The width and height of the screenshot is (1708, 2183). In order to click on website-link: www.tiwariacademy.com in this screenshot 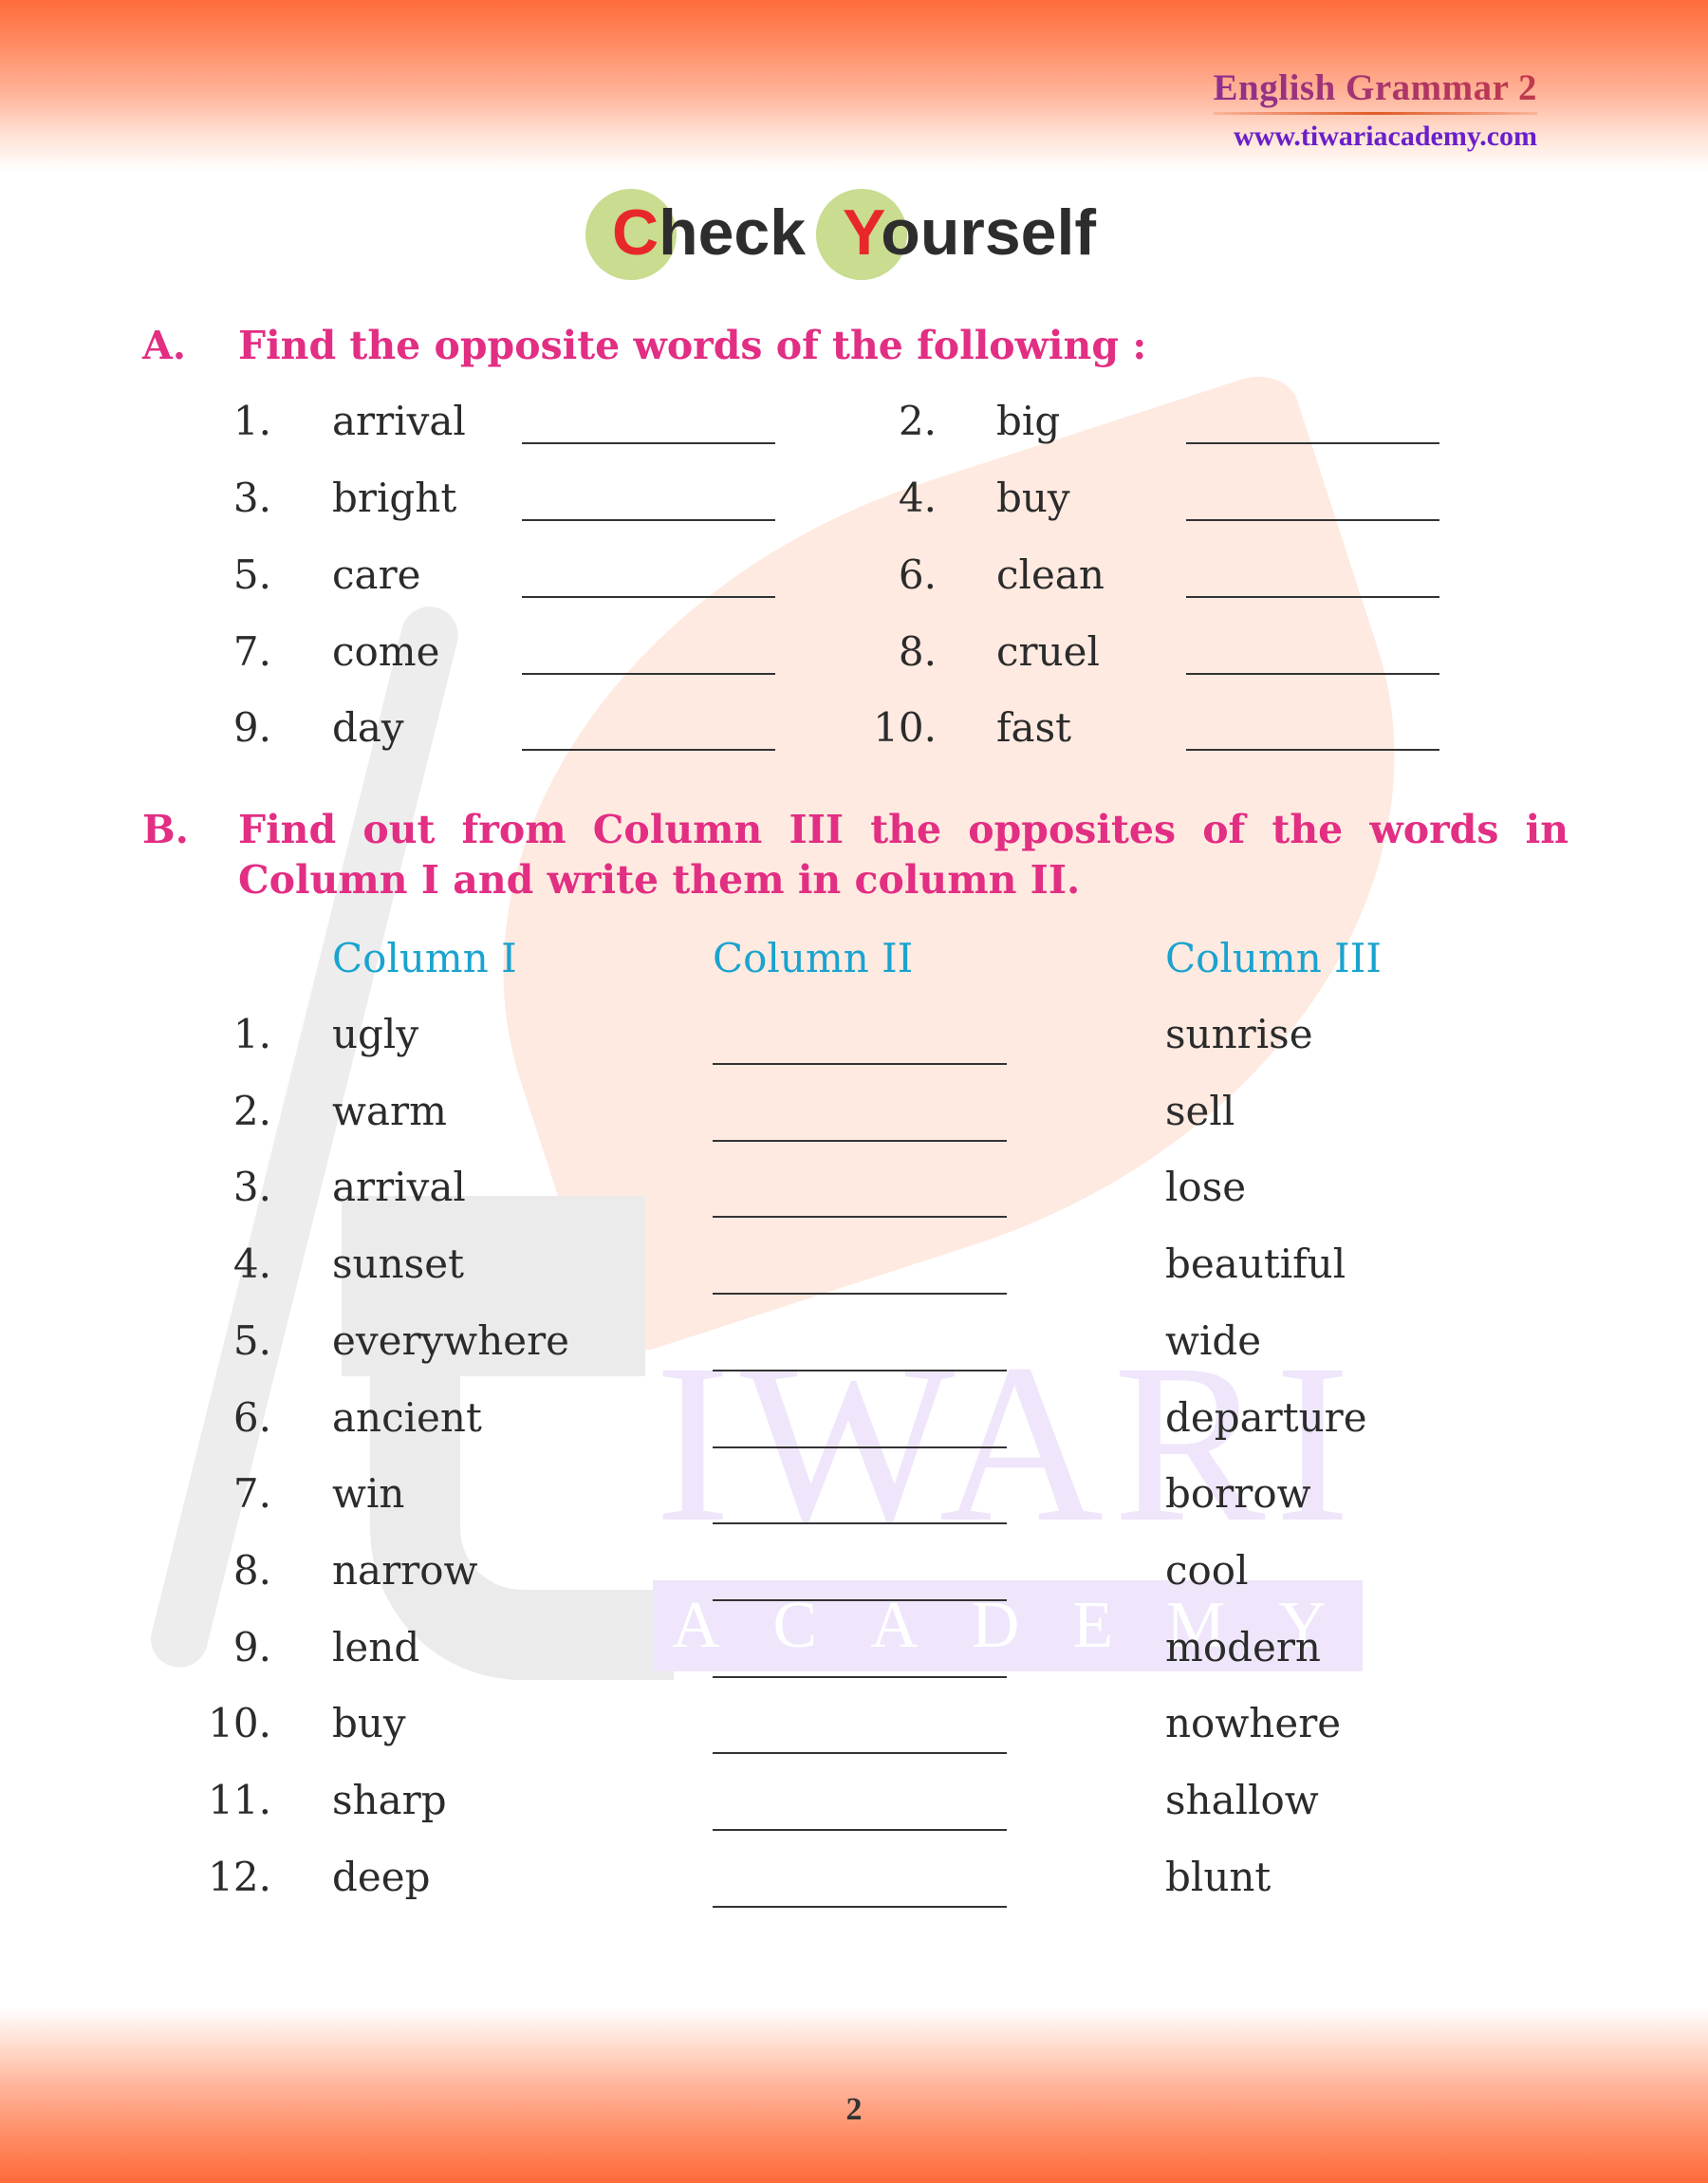, I will do `click(1375, 137)`.